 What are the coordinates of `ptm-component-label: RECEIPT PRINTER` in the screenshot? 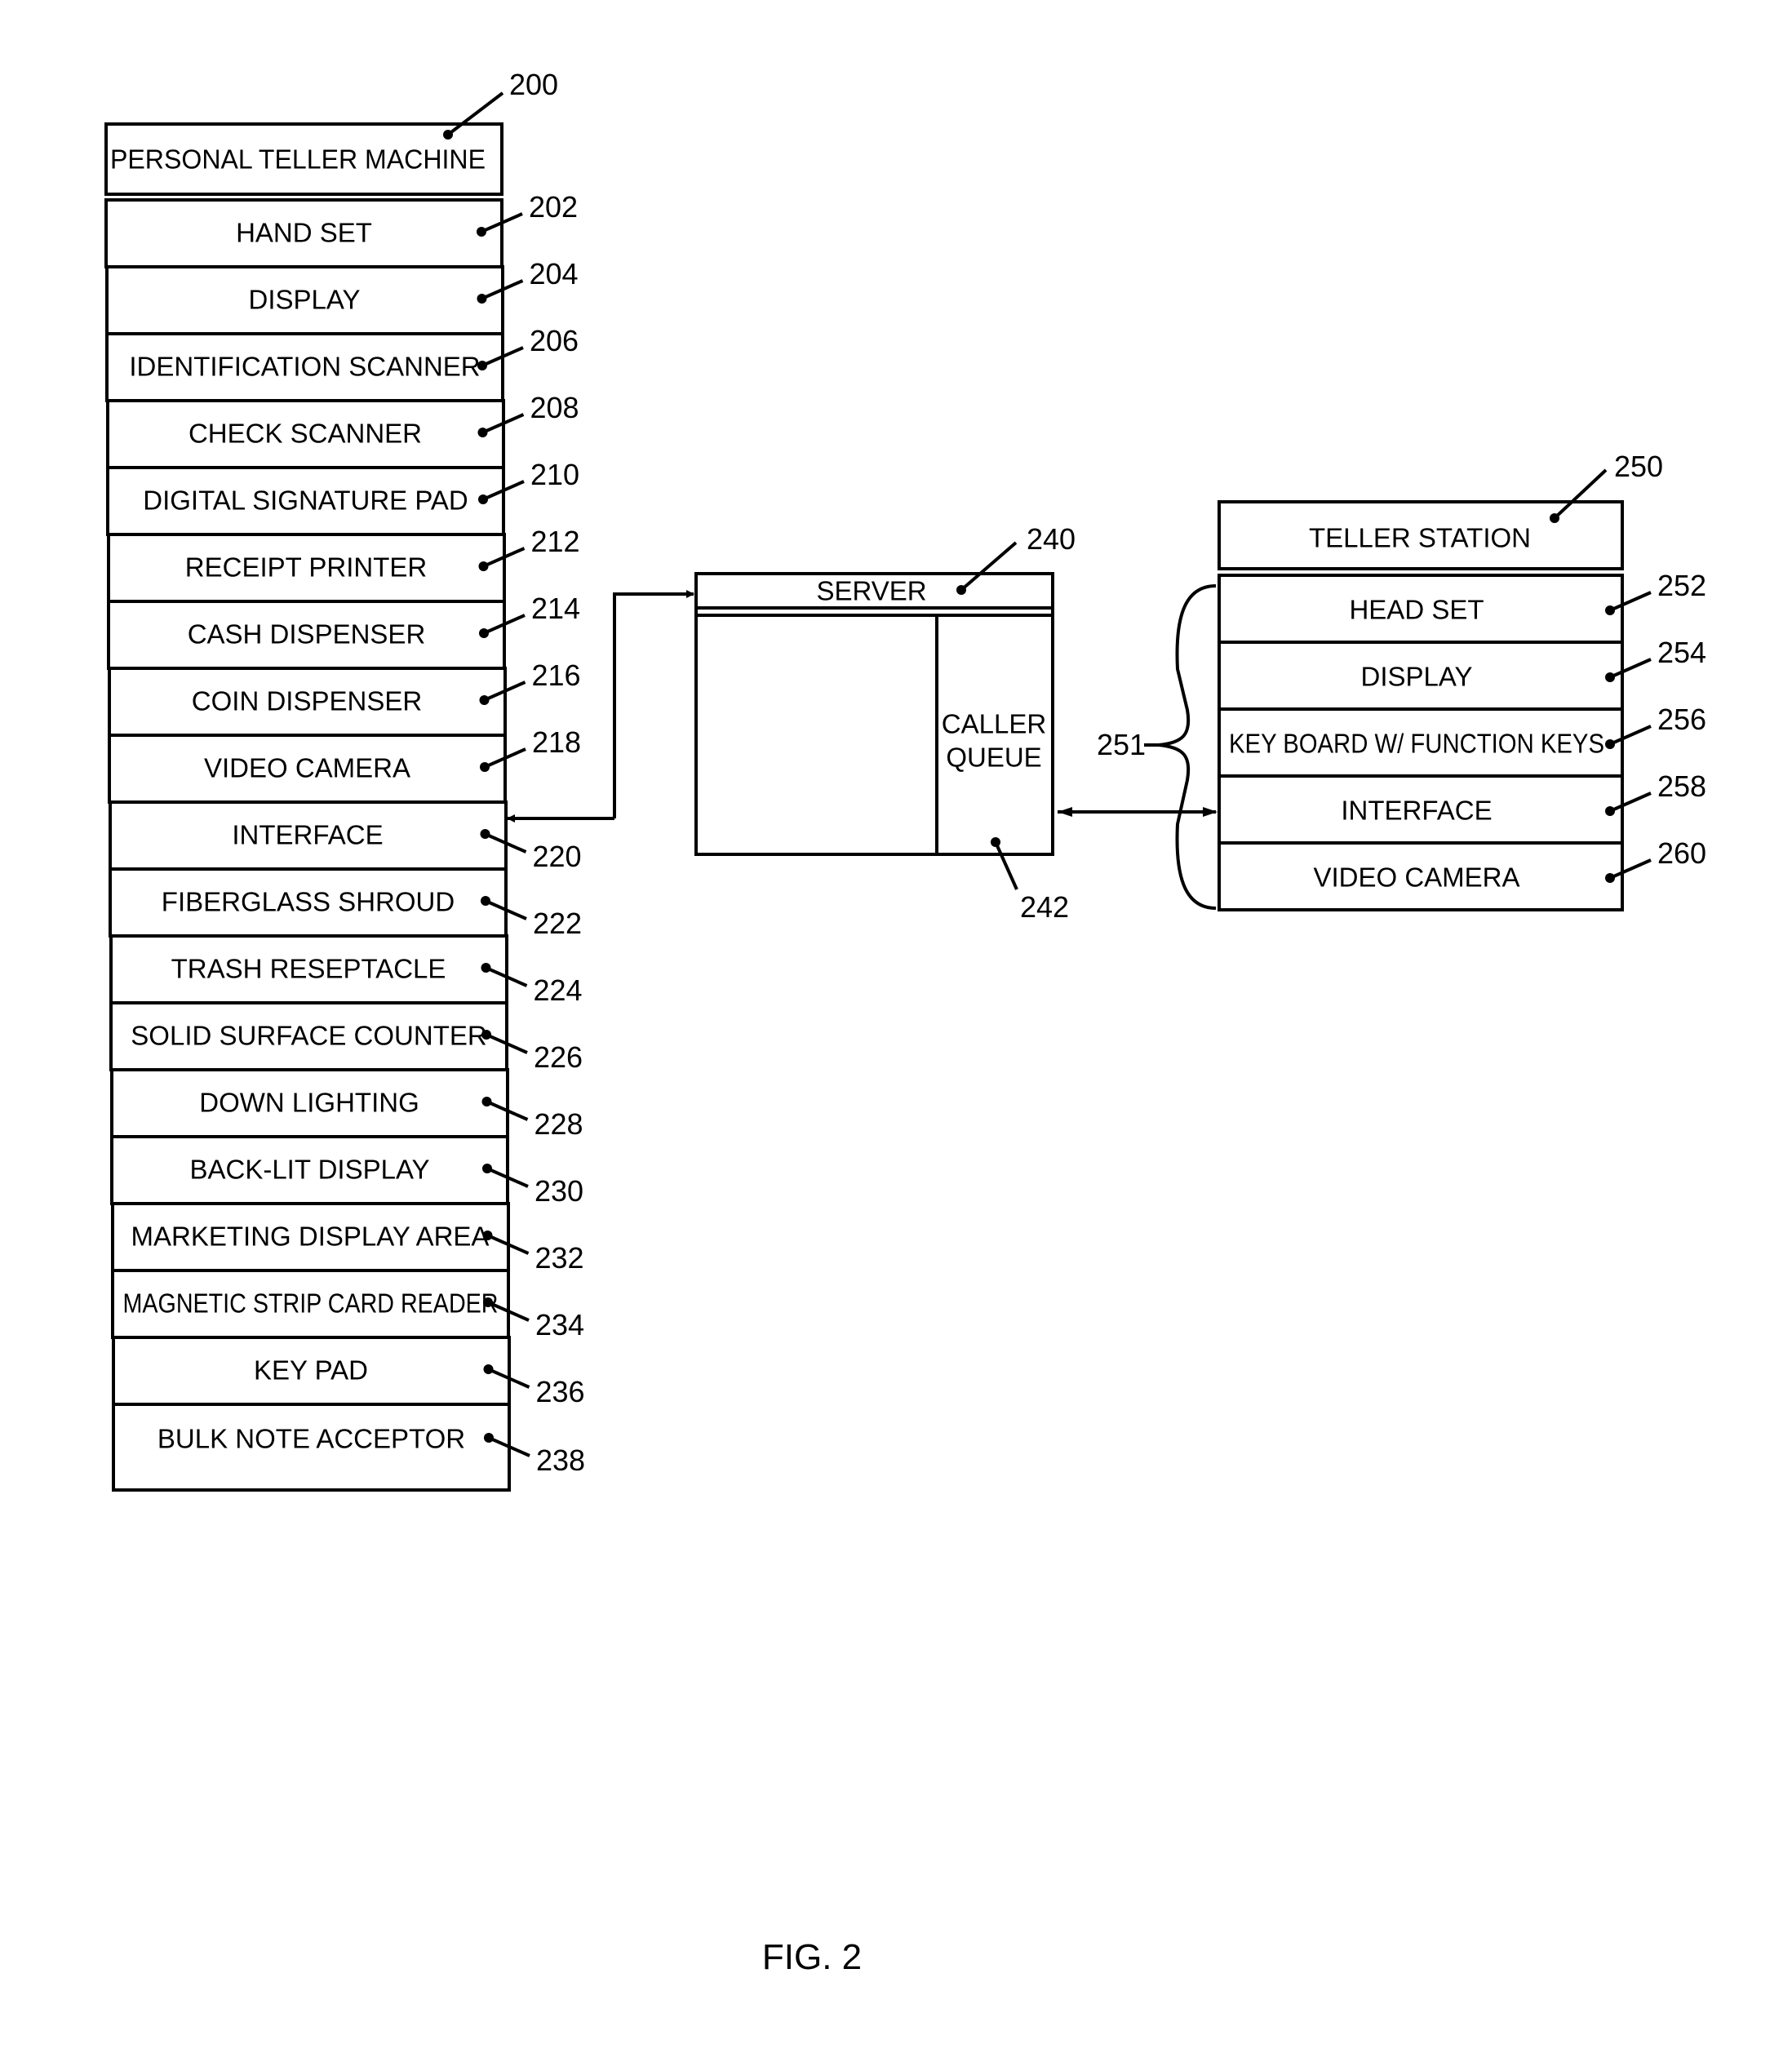 It's located at (306, 567).